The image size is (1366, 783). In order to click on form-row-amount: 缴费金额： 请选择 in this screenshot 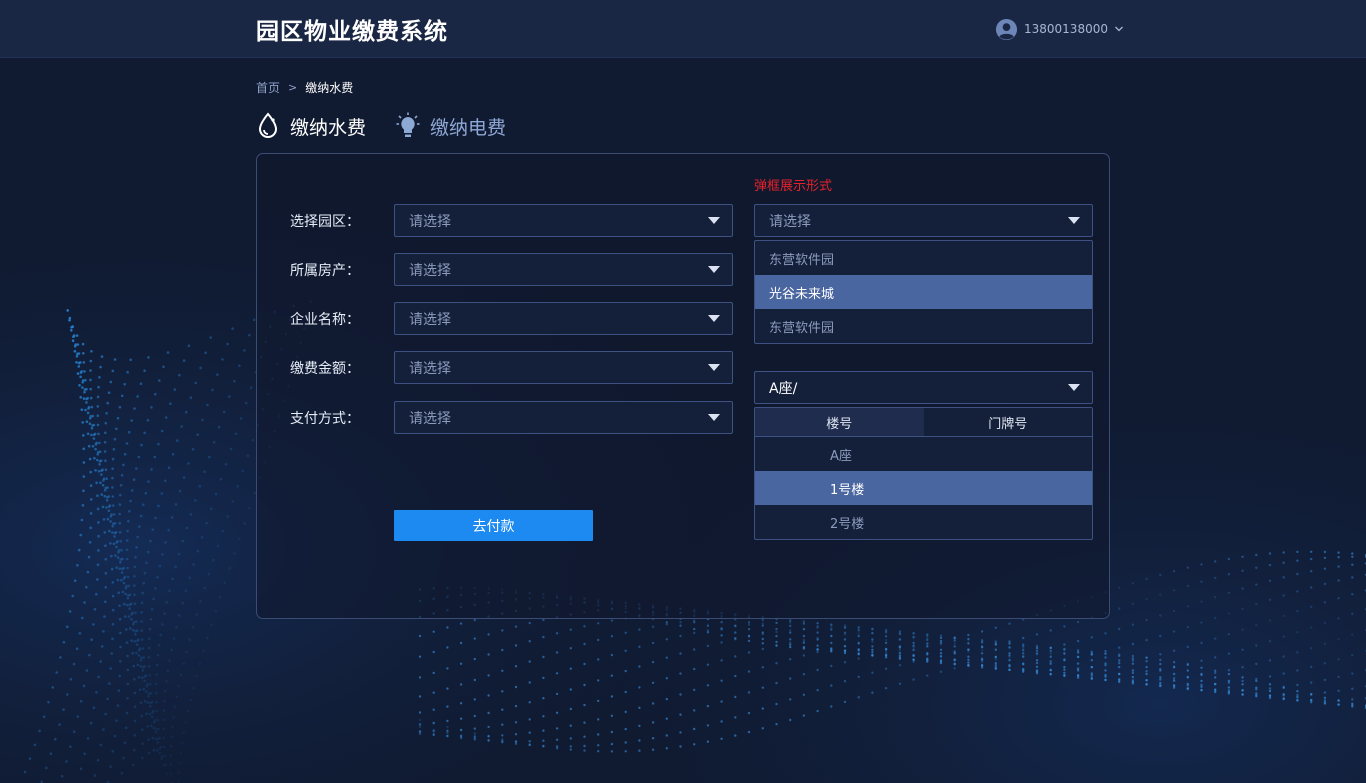, I will do `click(511, 367)`.